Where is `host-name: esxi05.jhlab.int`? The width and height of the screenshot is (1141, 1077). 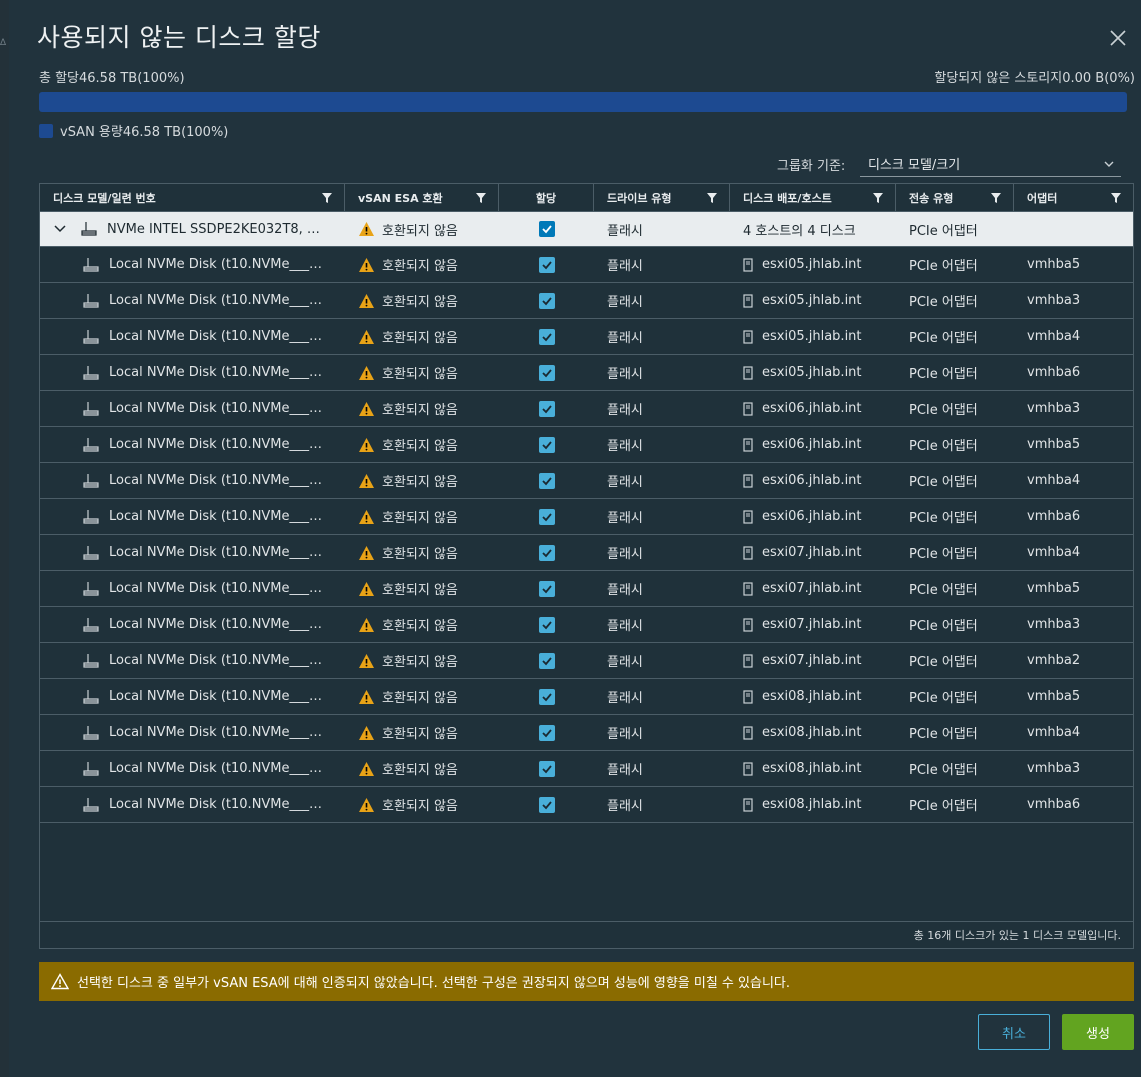 host-name: esxi05.jhlab.int is located at coordinates (812, 300).